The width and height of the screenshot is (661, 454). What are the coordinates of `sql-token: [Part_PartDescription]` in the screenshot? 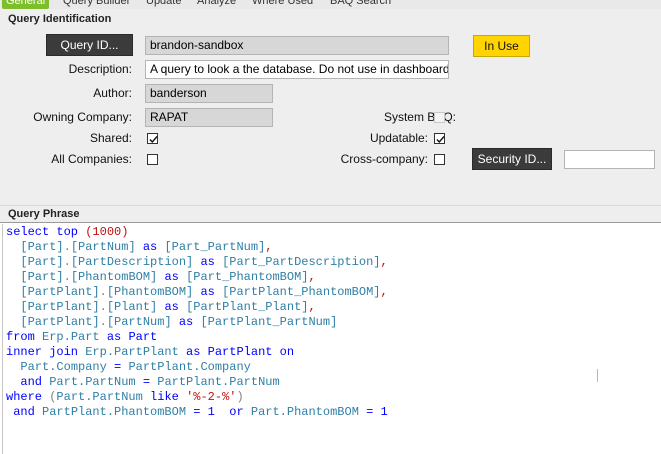 It's located at (301, 262).